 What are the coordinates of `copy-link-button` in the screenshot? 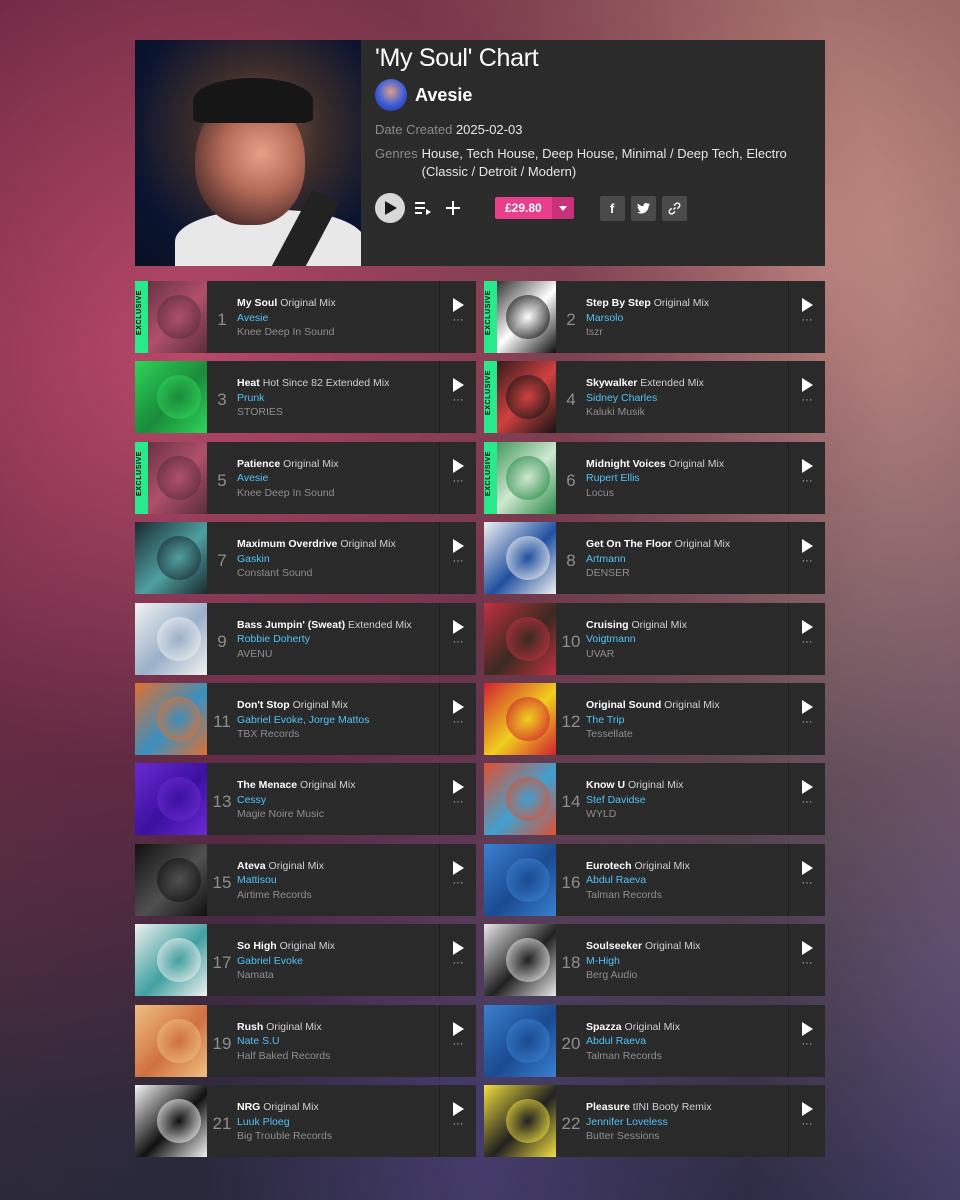 It's located at (674, 208).